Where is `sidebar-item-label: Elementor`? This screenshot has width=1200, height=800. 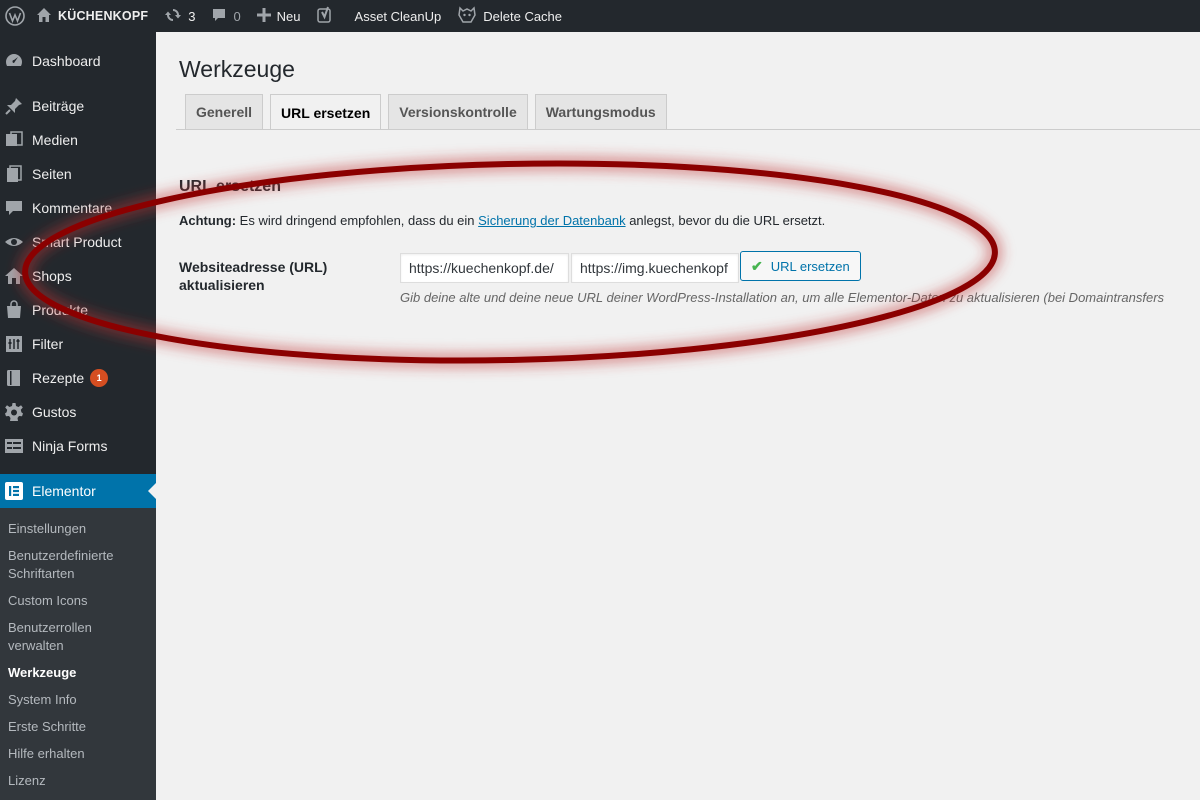
sidebar-item-label: Elementor is located at coordinates (64, 491).